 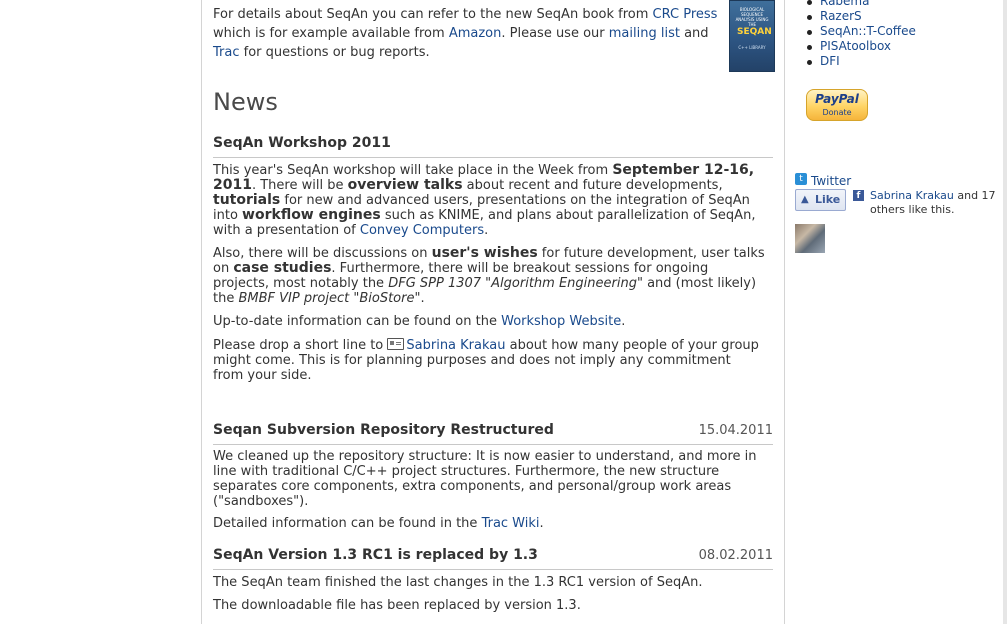 I want to click on news-item-date: 08.02.2011, so click(x=735, y=555).